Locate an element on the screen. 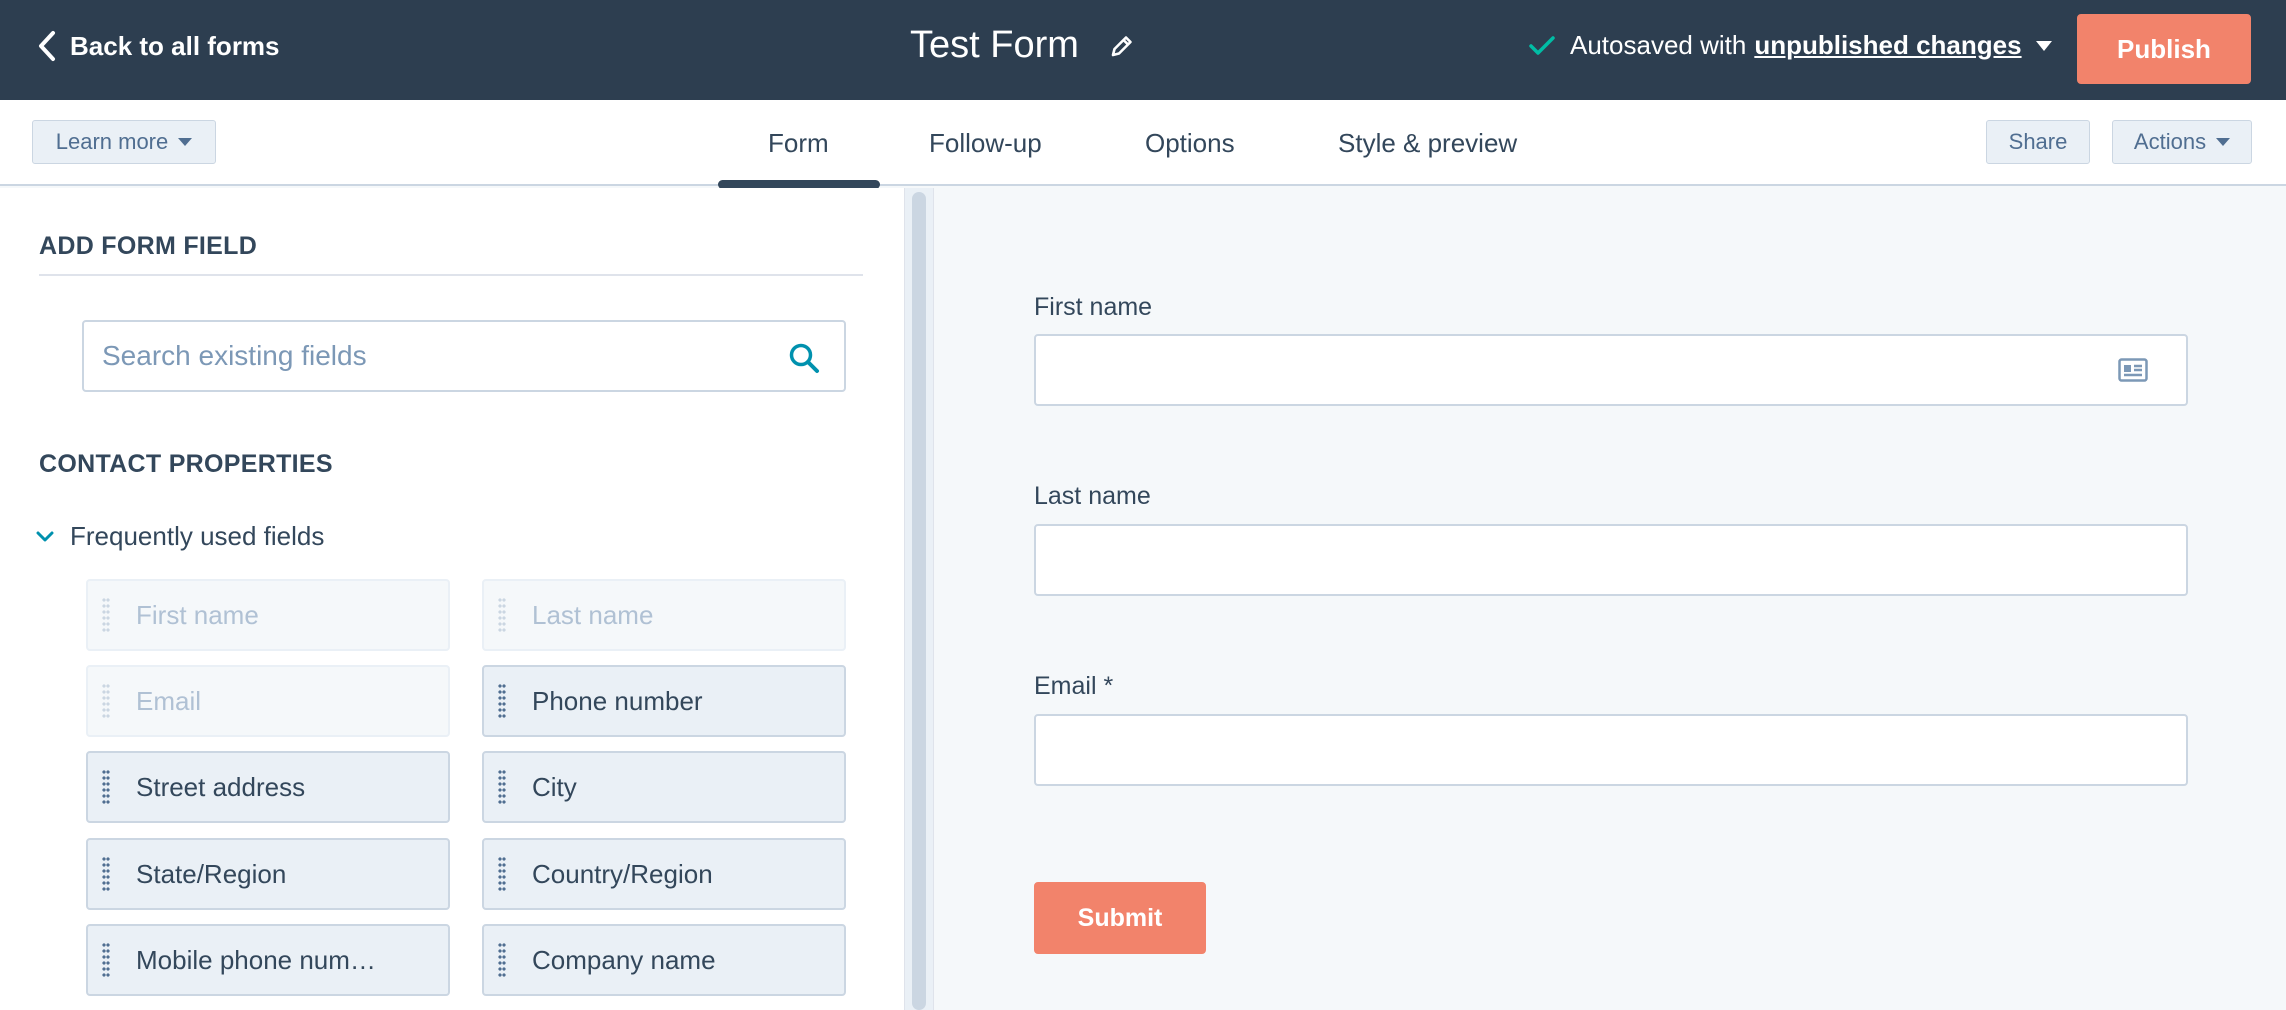  chevron-left-icon is located at coordinates (47, 46).